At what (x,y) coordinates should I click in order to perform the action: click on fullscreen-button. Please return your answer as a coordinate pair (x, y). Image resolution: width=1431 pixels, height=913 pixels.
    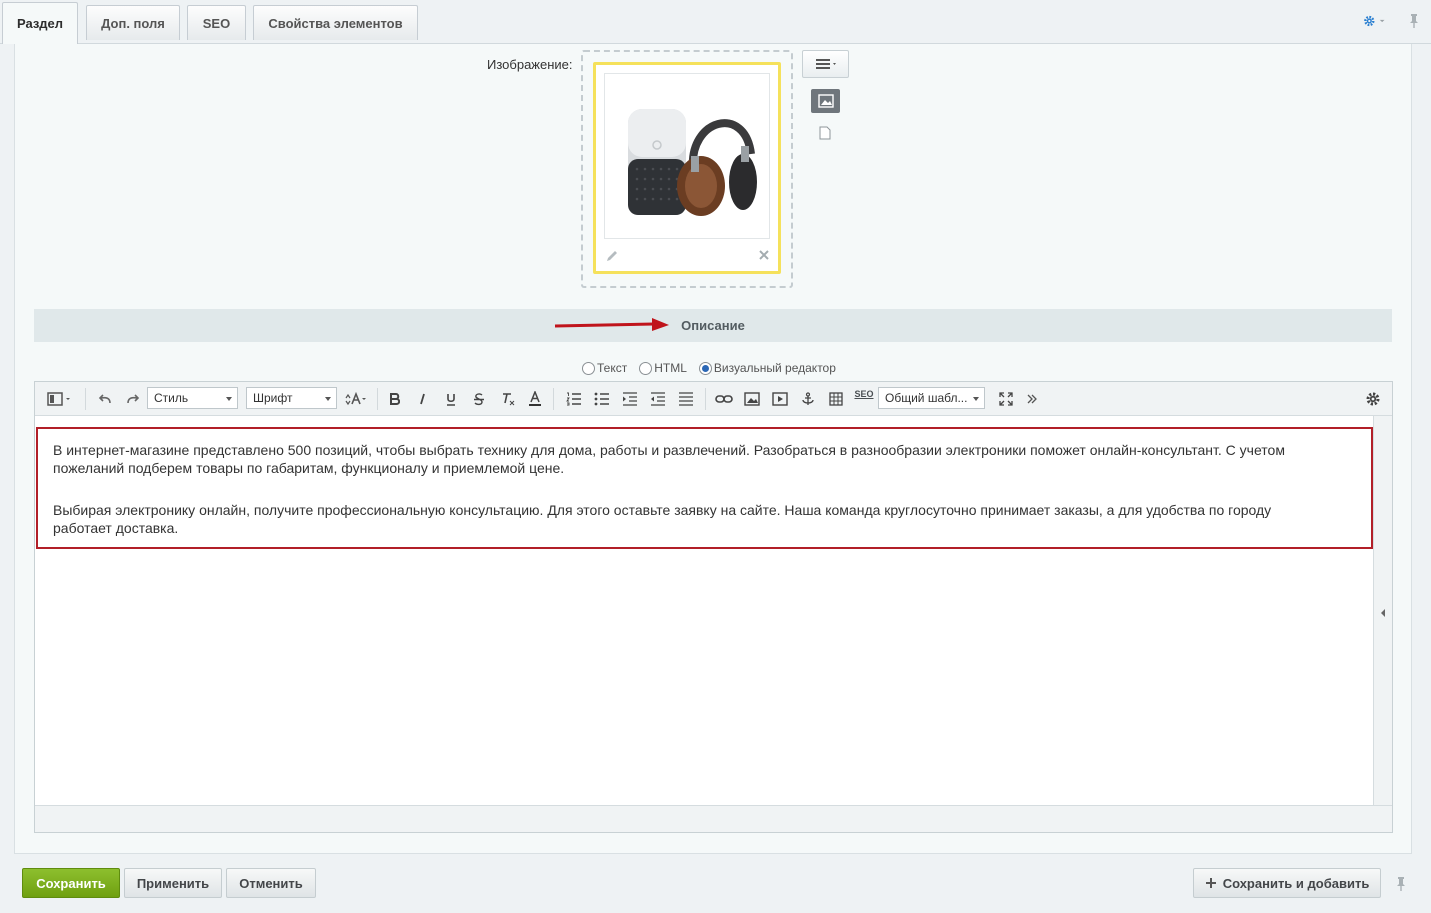
    Looking at the image, I should click on (1006, 399).